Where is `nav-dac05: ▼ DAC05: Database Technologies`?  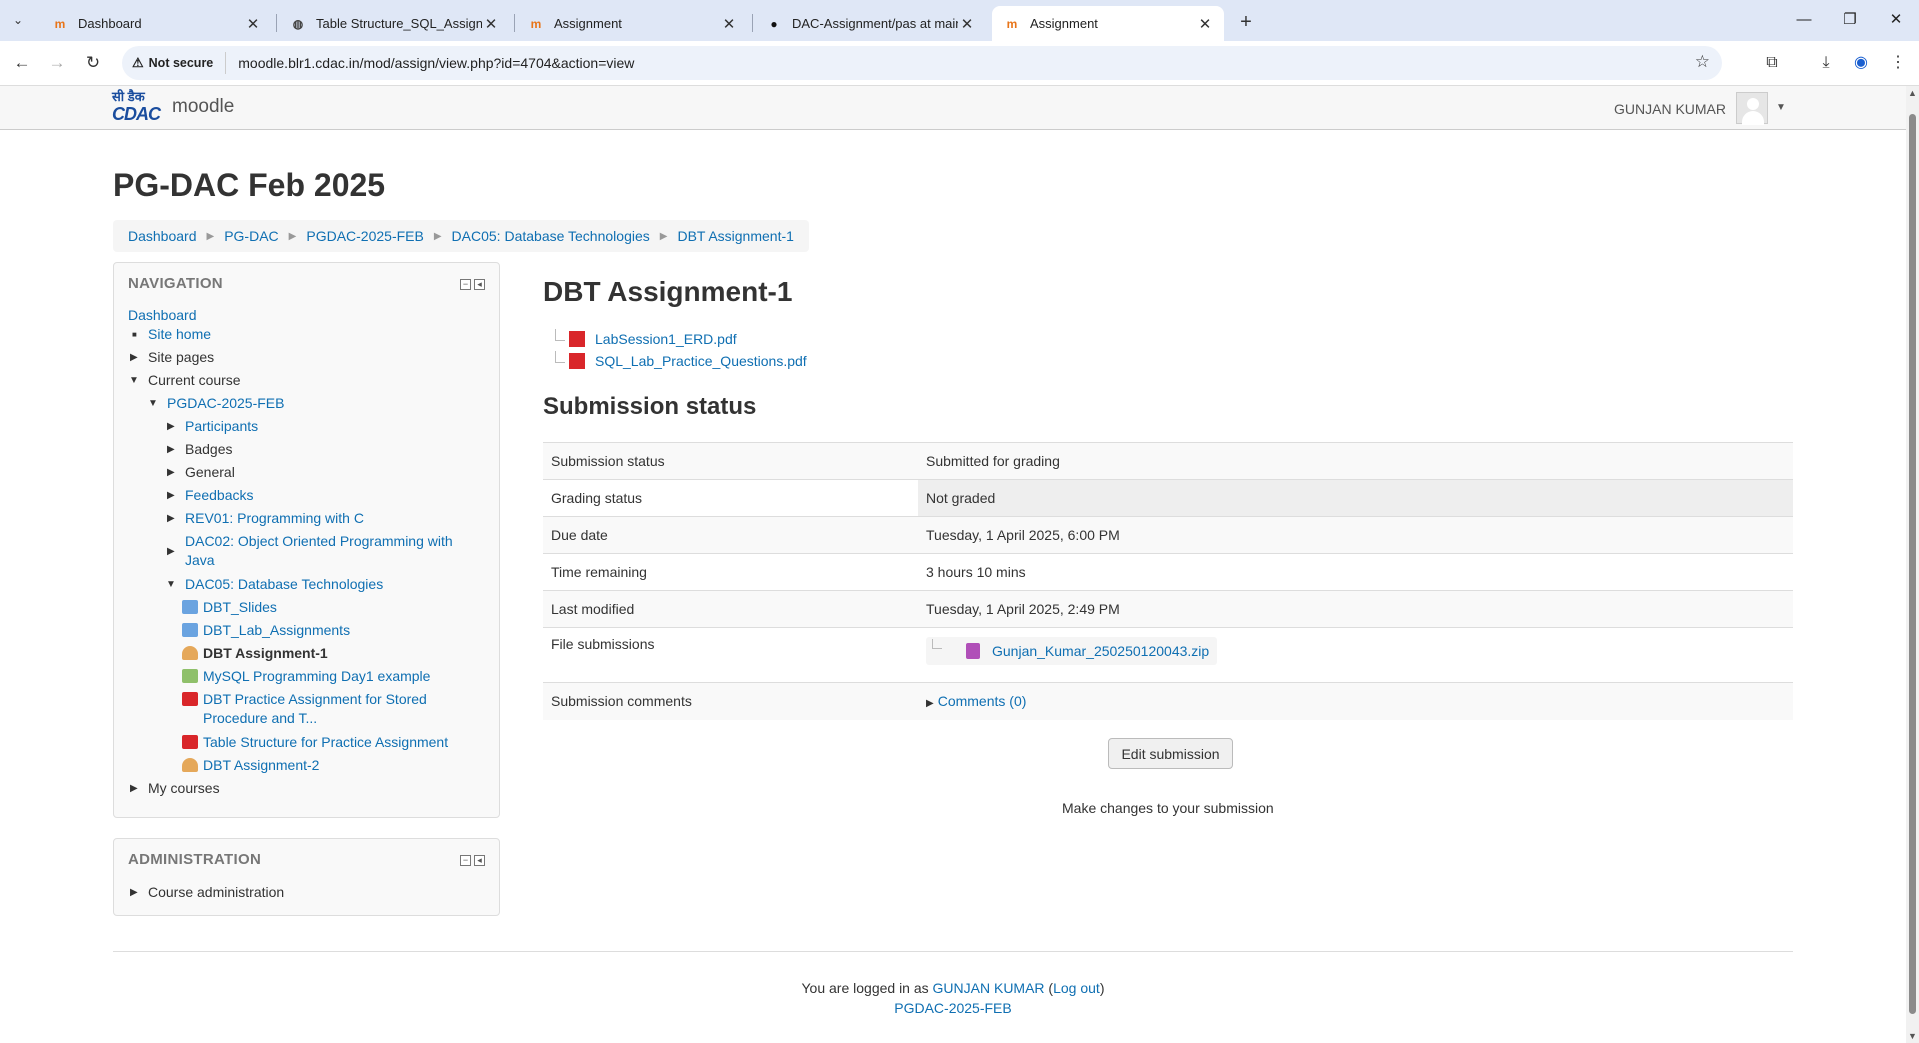
nav-dac05: ▼ DAC05: Database Technologies is located at coordinates (274, 584).